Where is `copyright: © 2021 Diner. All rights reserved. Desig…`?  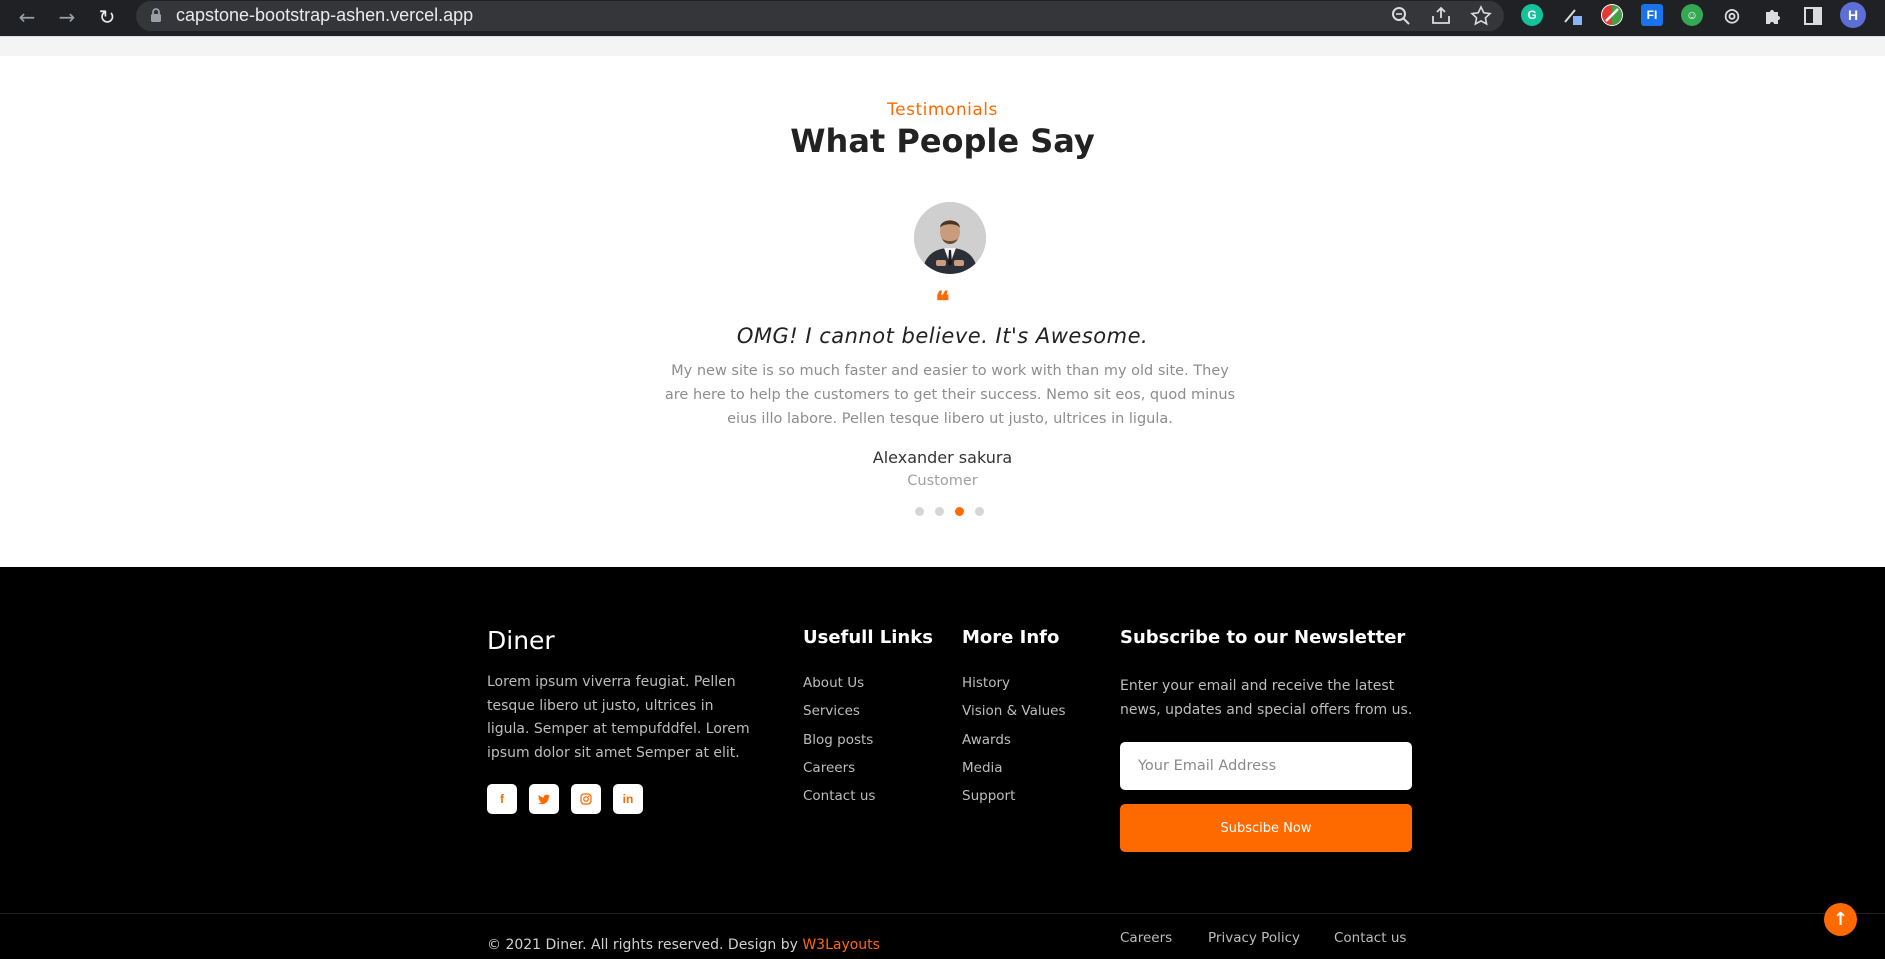
copyright: © 2021 Diner. All rights reserved. Desig… is located at coordinates (683, 945).